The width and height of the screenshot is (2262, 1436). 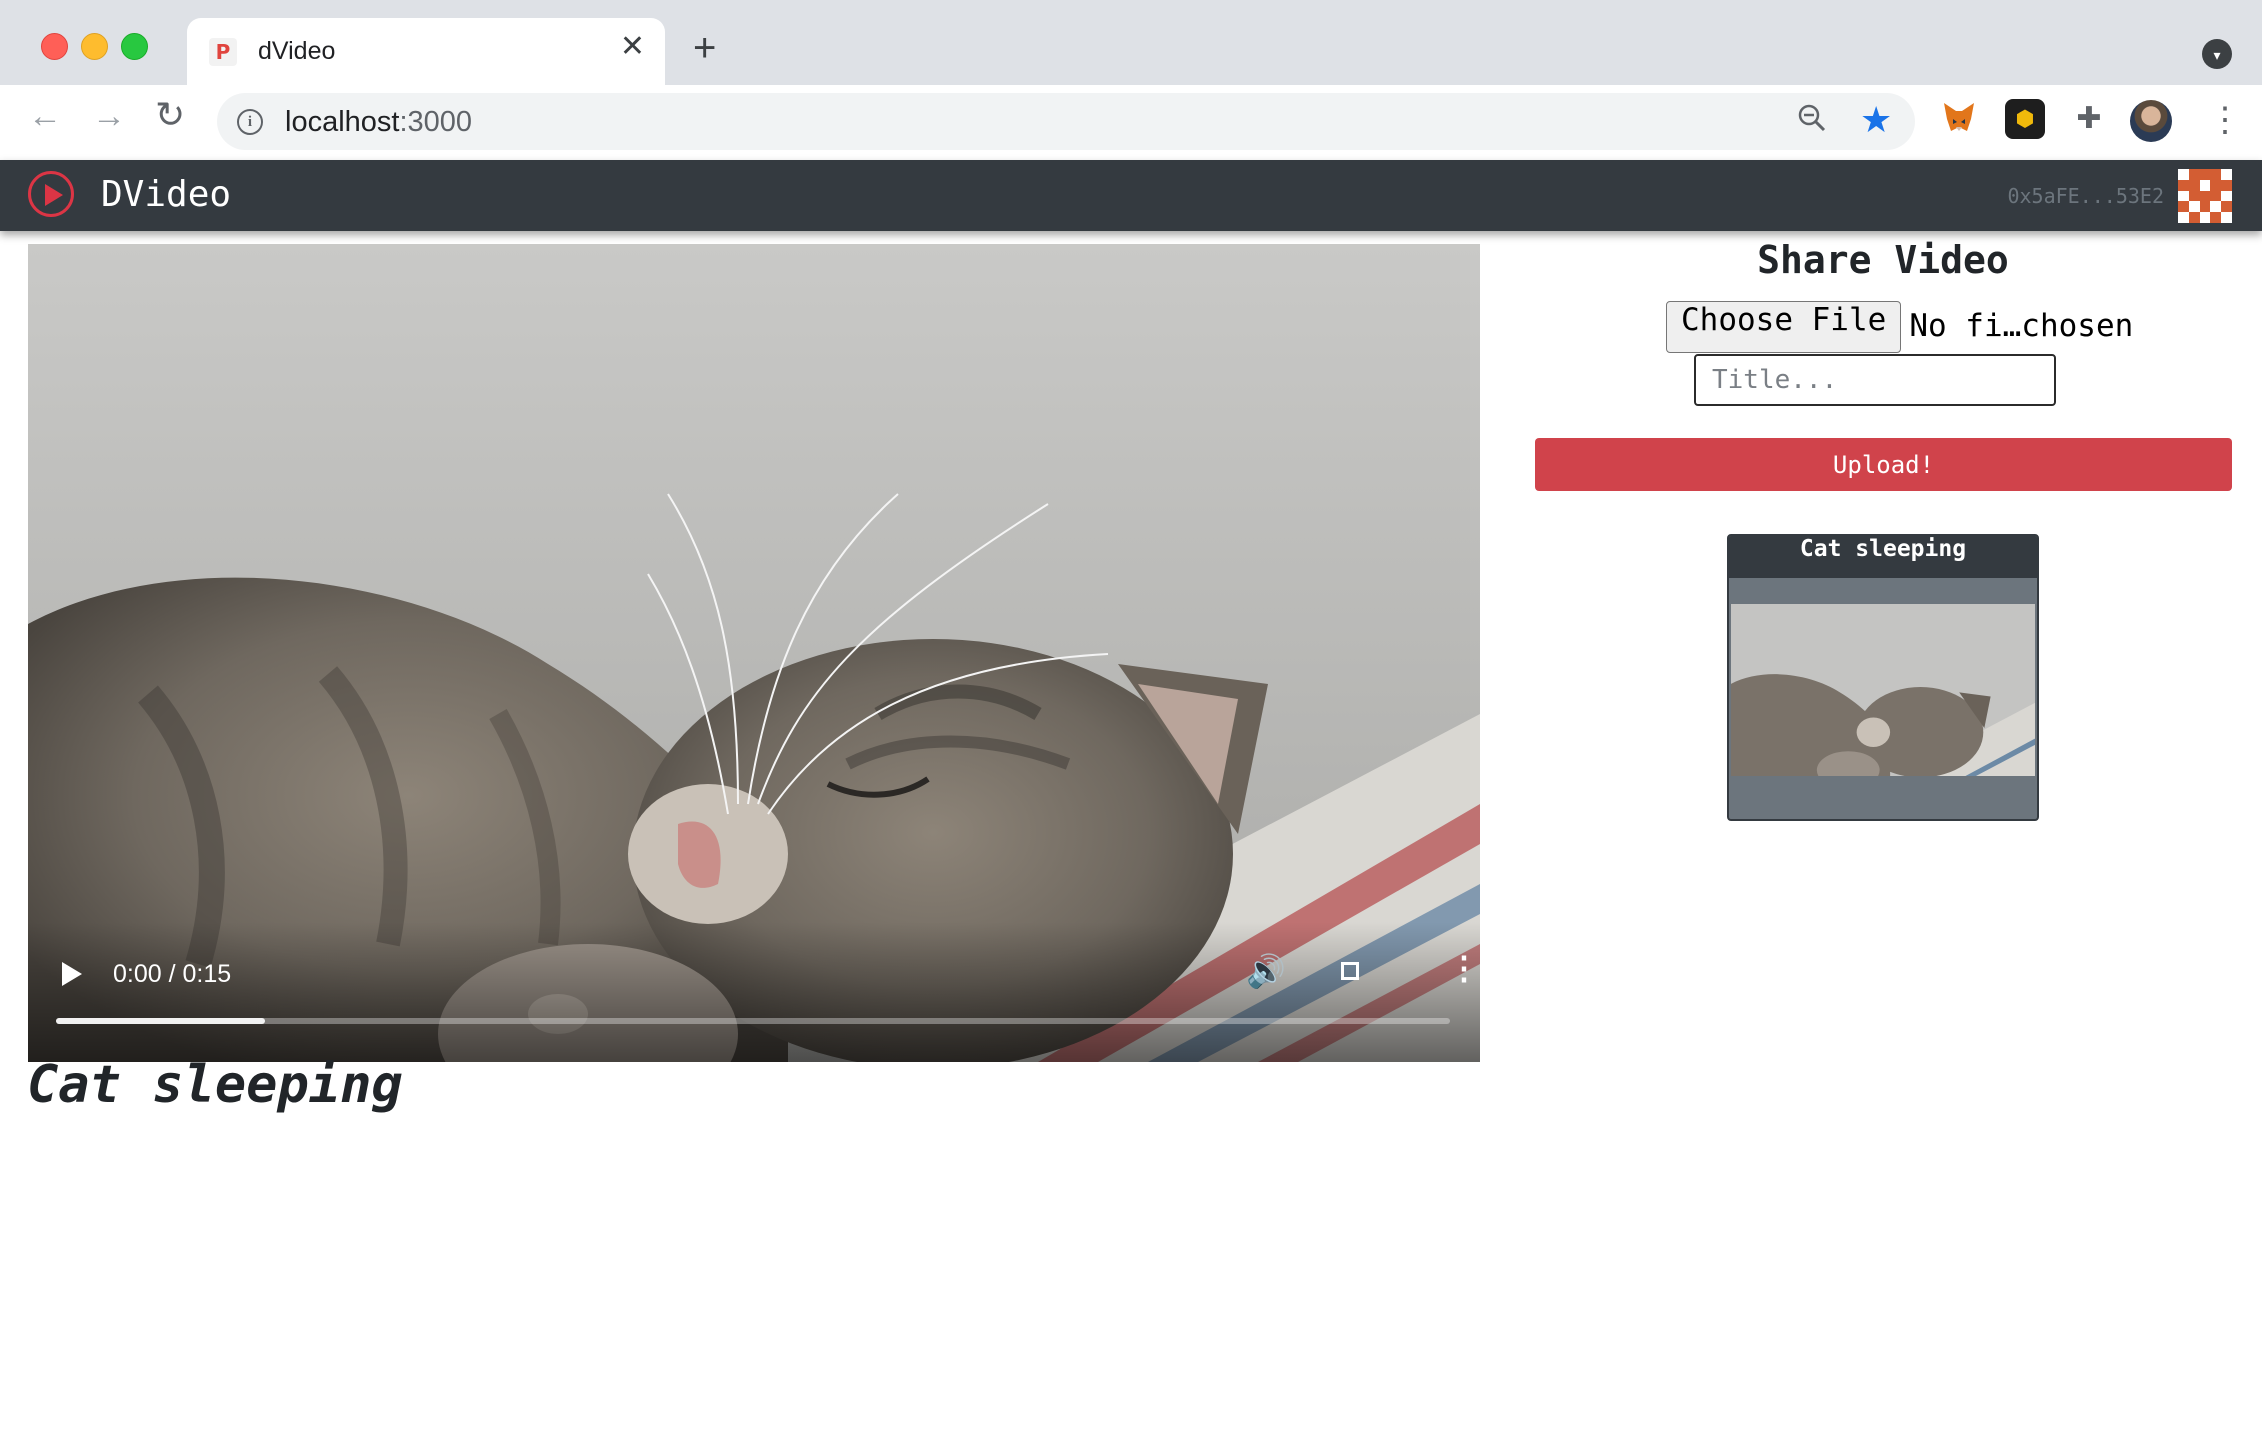 What do you see at coordinates (166, 194) in the screenshot?
I see `brand-name: DVideo` at bounding box center [166, 194].